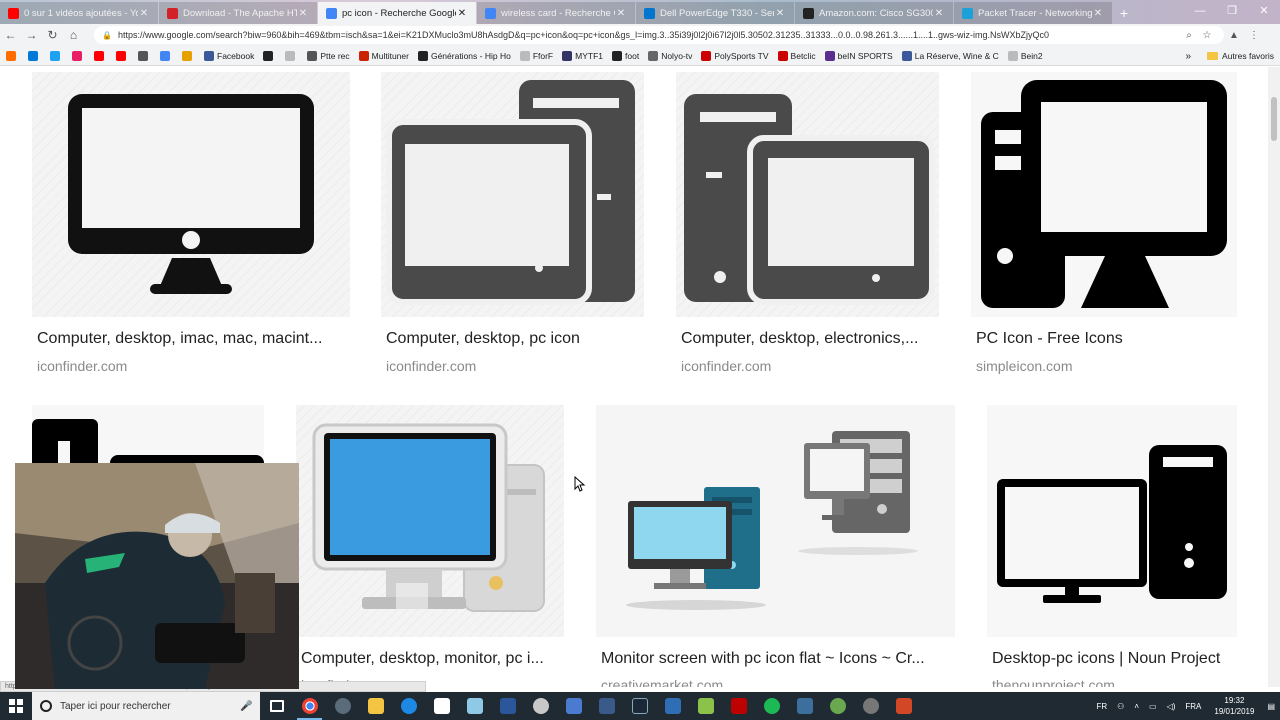 The height and width of the screenshot is (720, 1280). I want to click on tab-0: 0 sur 1 vidéos ajoutées - YouTube✕, so click(79, 13).